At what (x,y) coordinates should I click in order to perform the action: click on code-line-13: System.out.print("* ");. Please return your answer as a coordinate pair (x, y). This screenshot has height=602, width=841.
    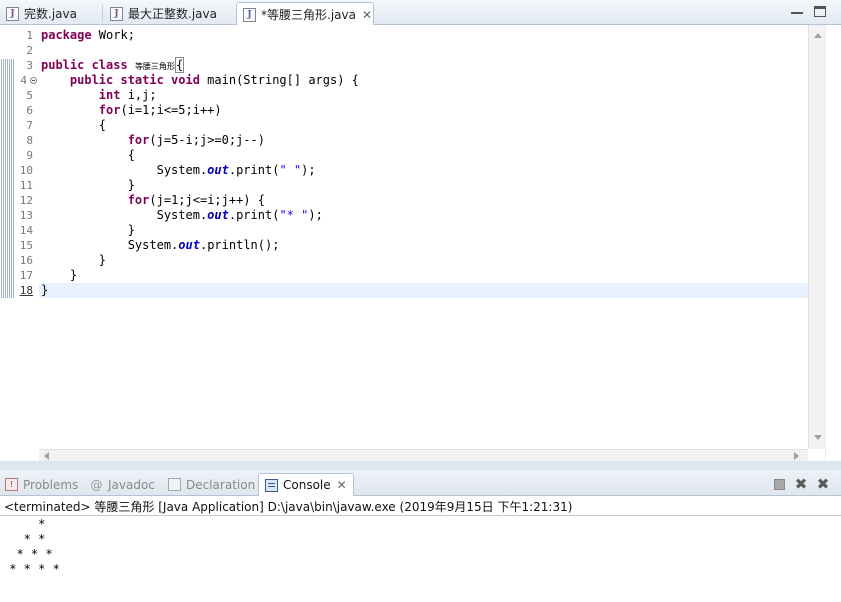
    Looking at the image, I should click on (182, 215).